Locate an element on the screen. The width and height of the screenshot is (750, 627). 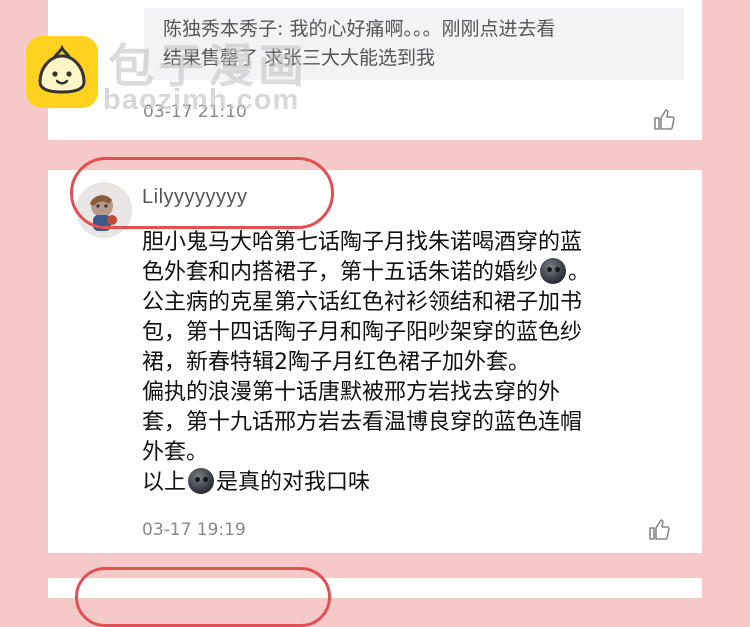
comment-line: 套，第十九话邢方岩去看温博良穿的蓝色连帽 is located at coordinates (362, 422).